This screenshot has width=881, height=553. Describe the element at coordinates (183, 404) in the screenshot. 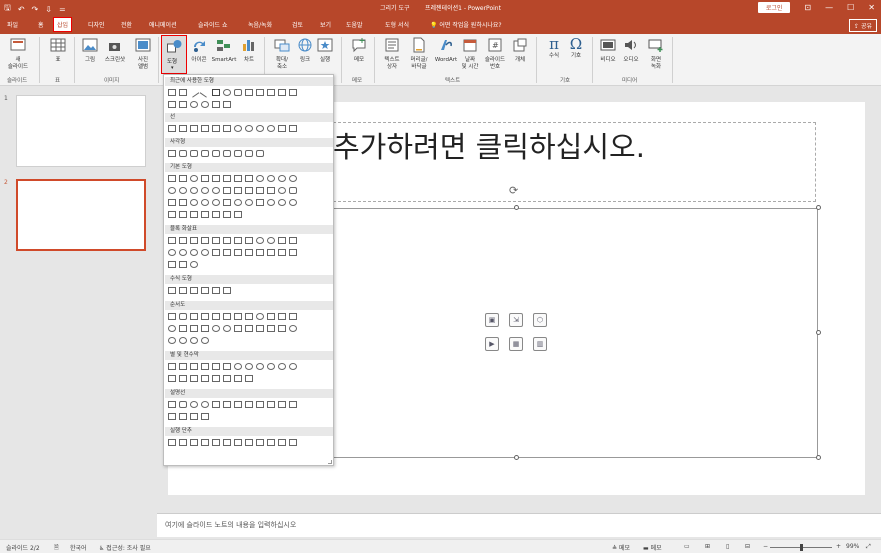

I see `shape-rounded-rect-callout` at that location.